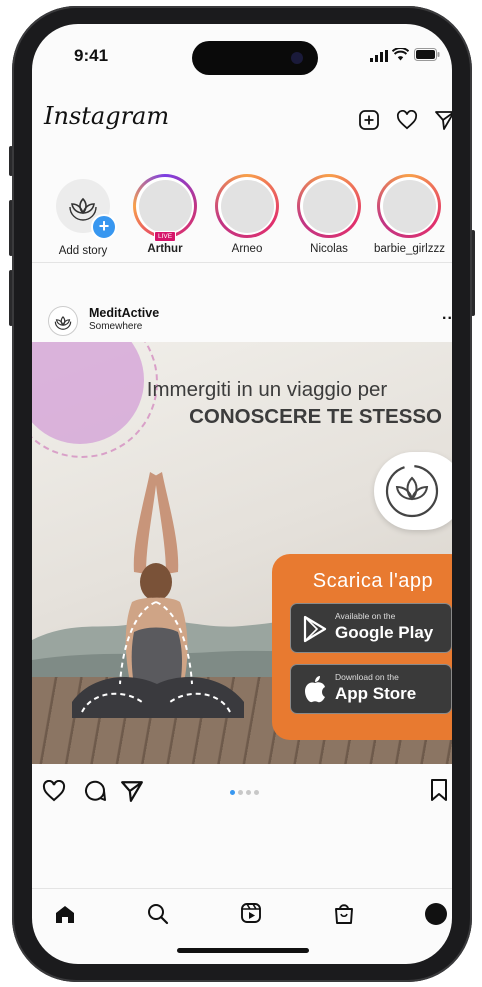  I want to click on yoga-woman-illustration, so click(157, 592).